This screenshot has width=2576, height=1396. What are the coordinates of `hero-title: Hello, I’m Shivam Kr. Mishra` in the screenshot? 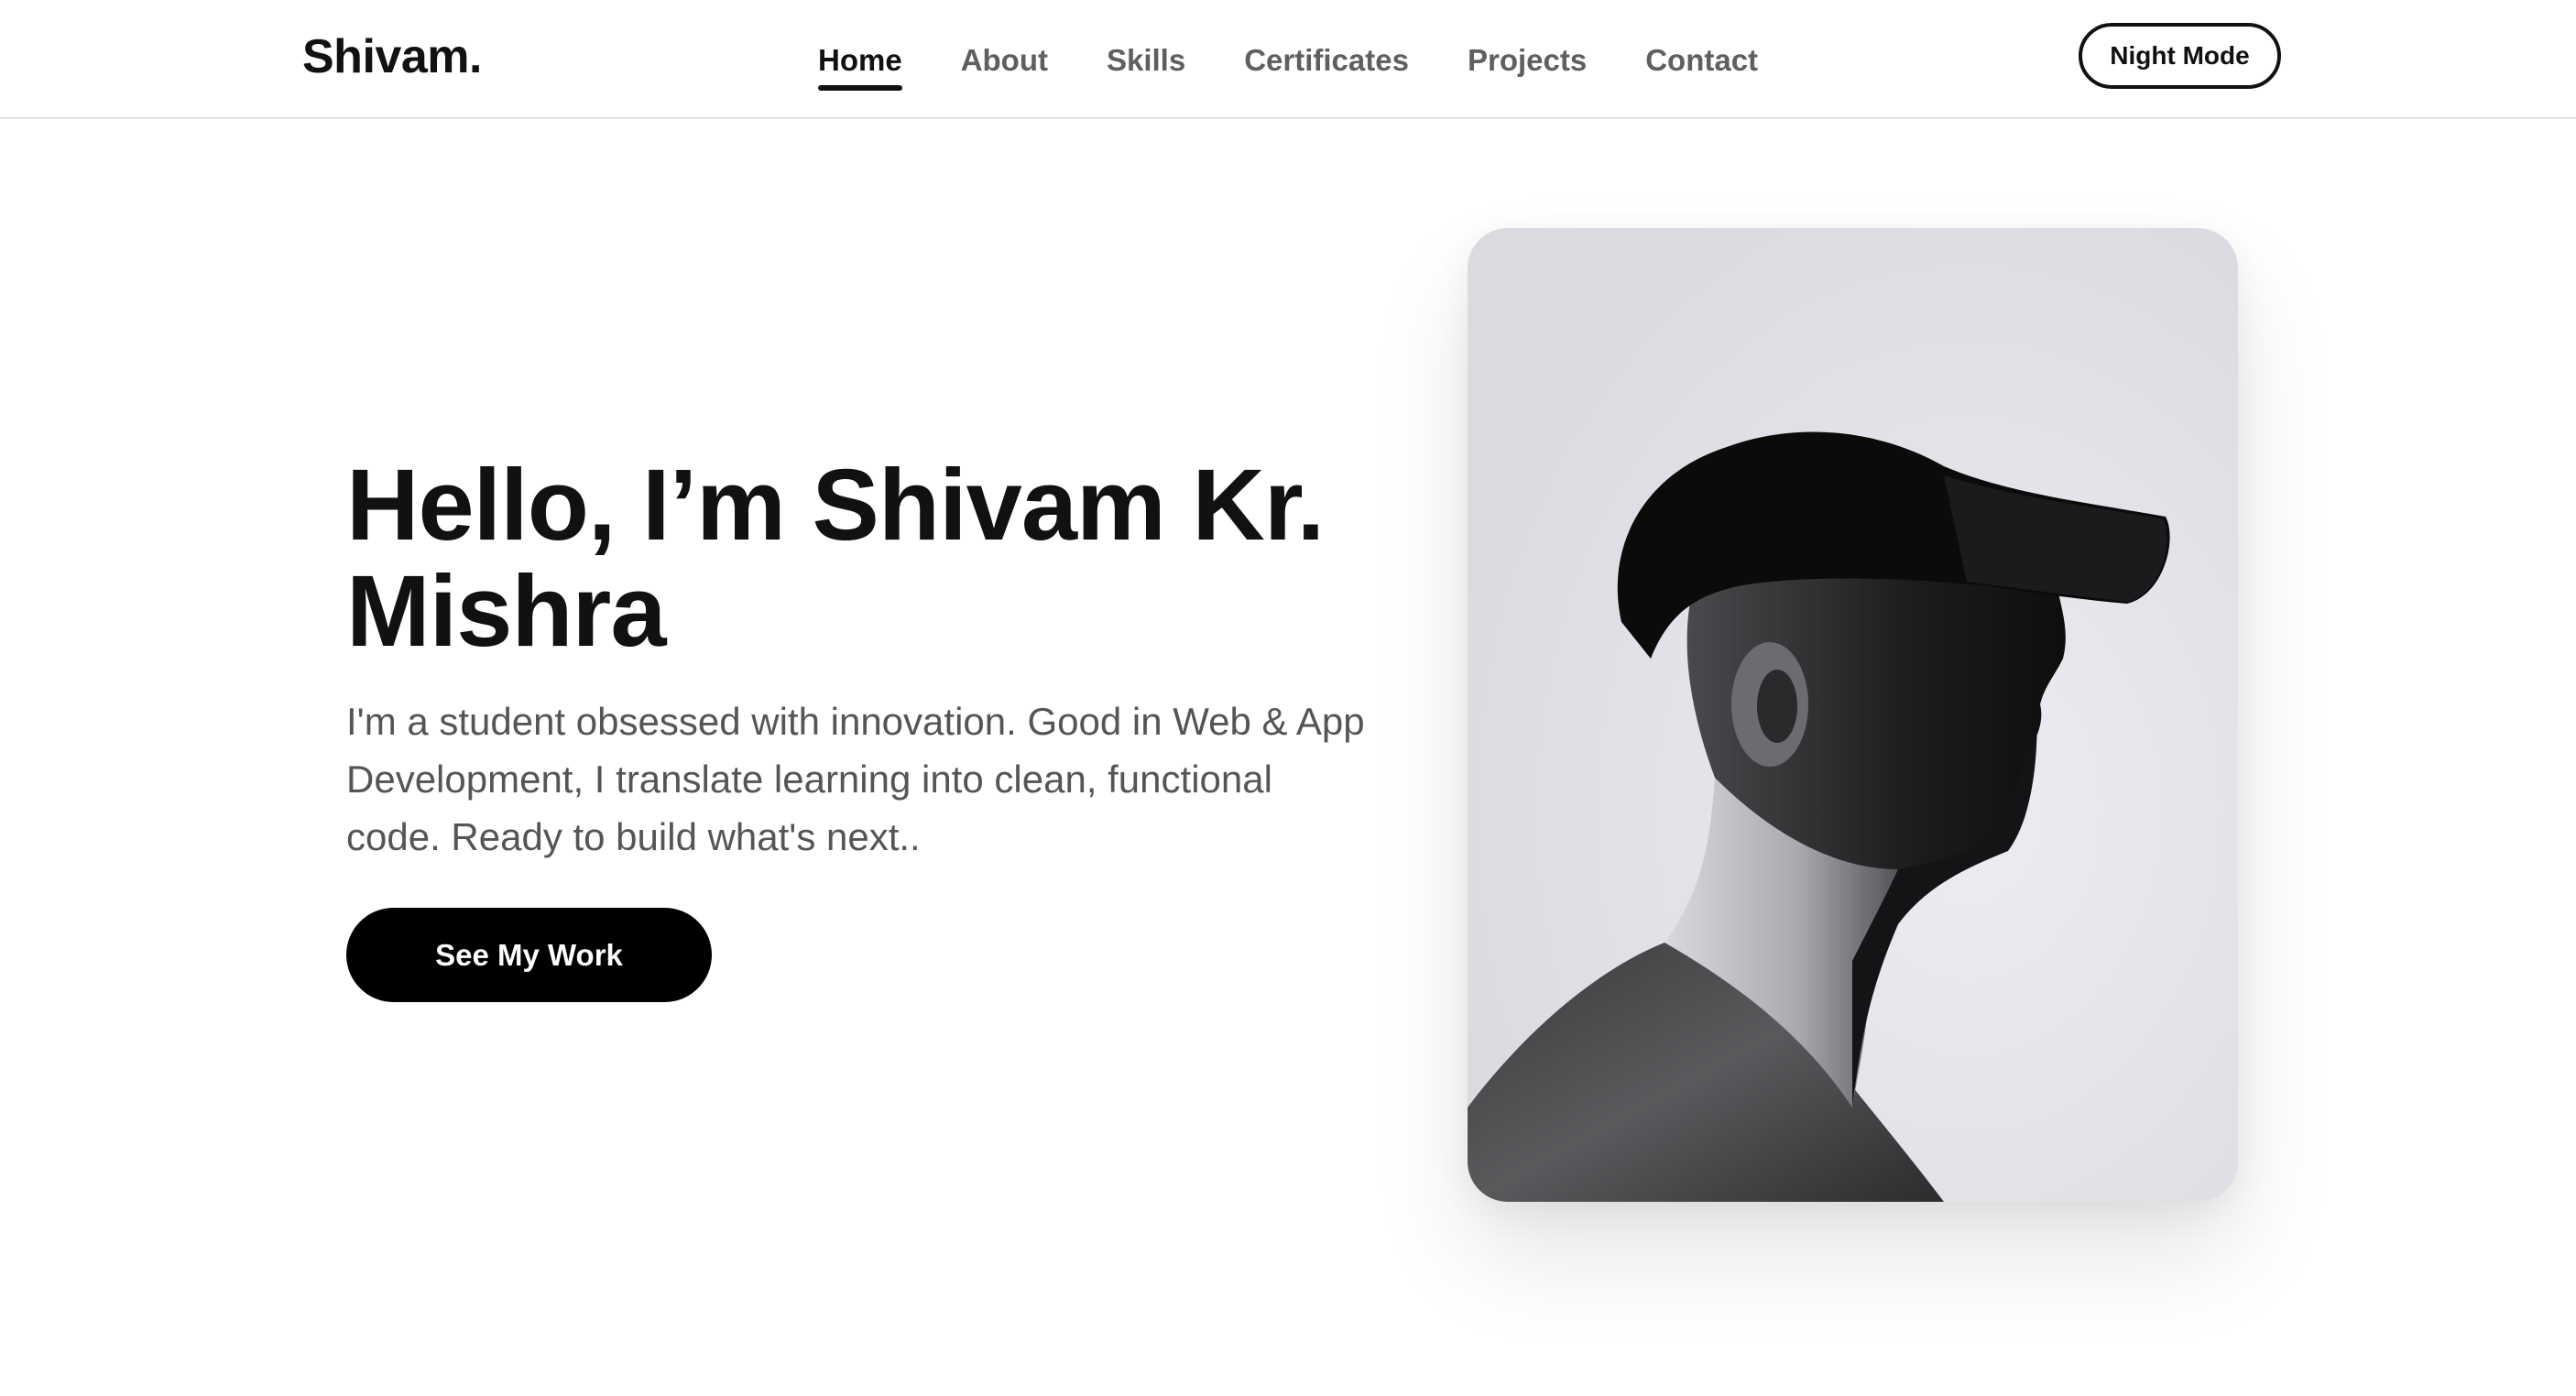 It's located at (836, 558).